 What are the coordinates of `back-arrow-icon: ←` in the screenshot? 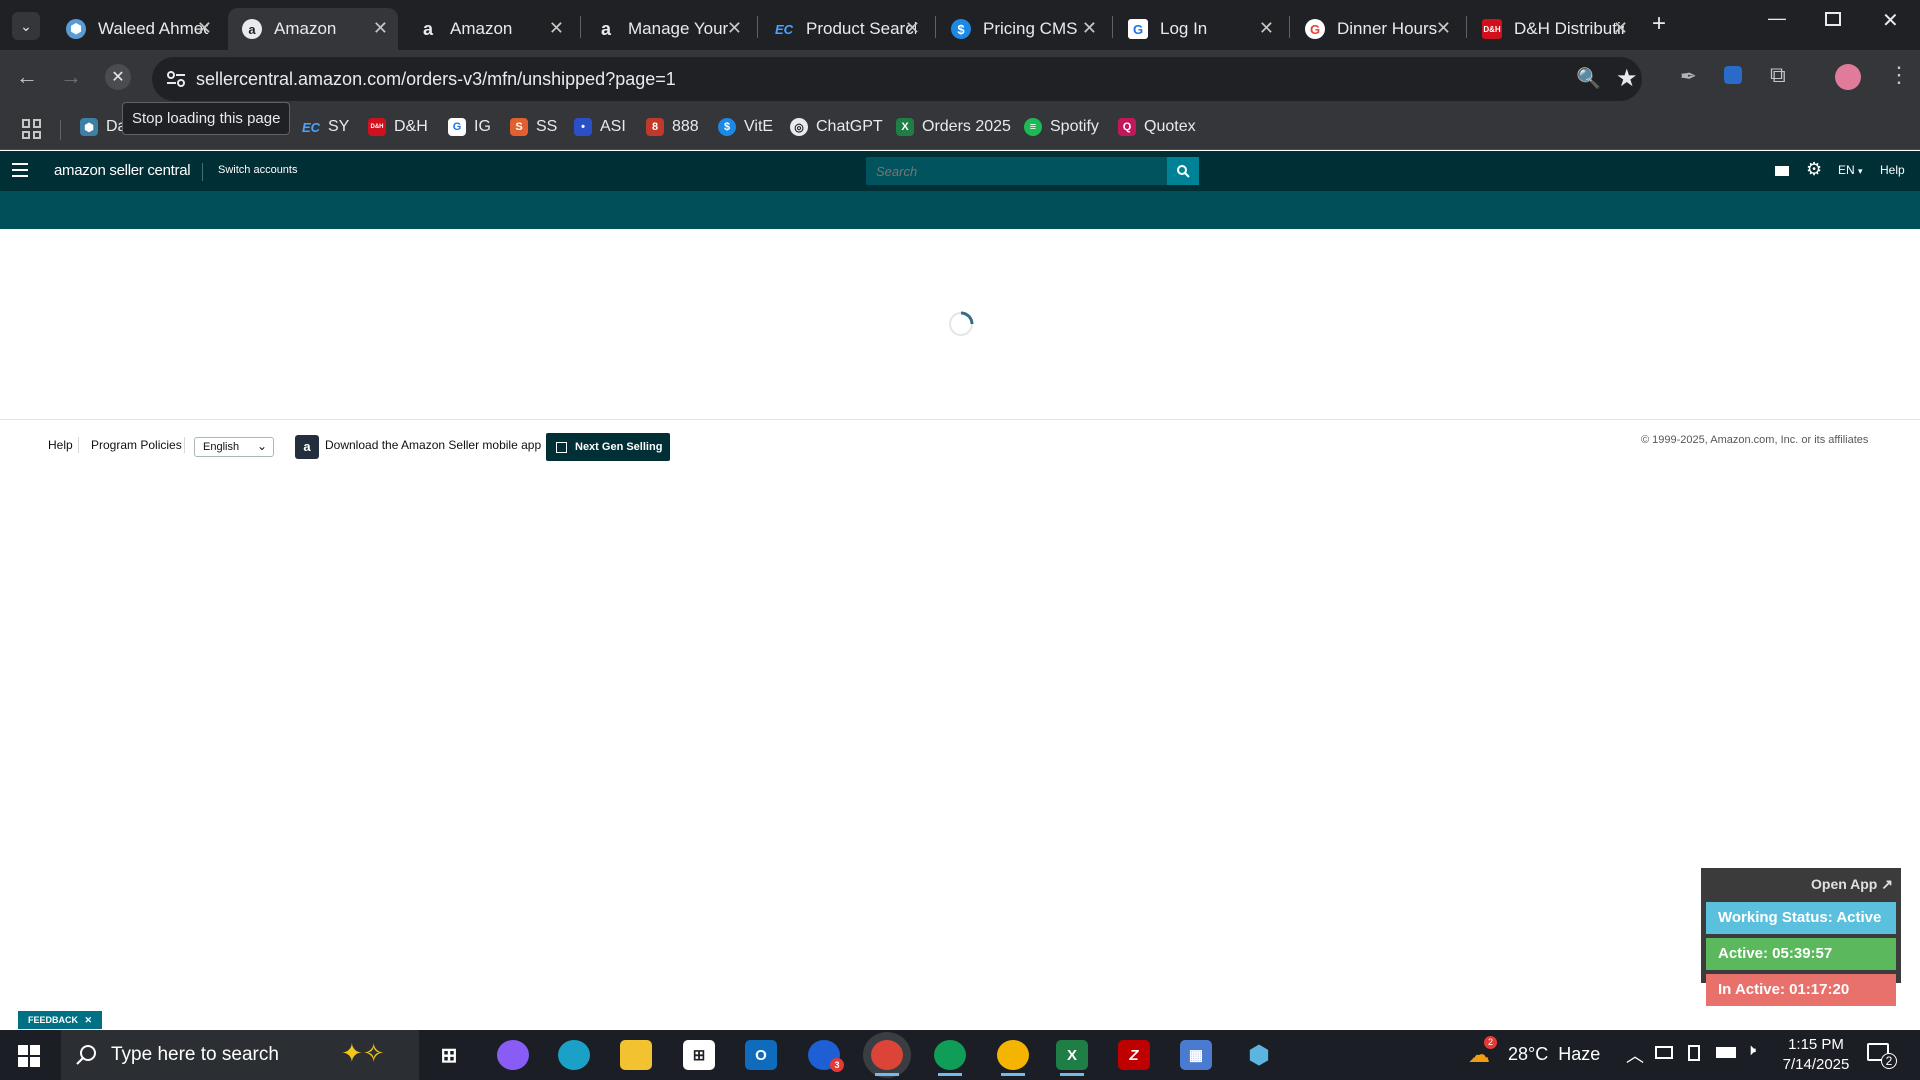 It's located at (27, 77).